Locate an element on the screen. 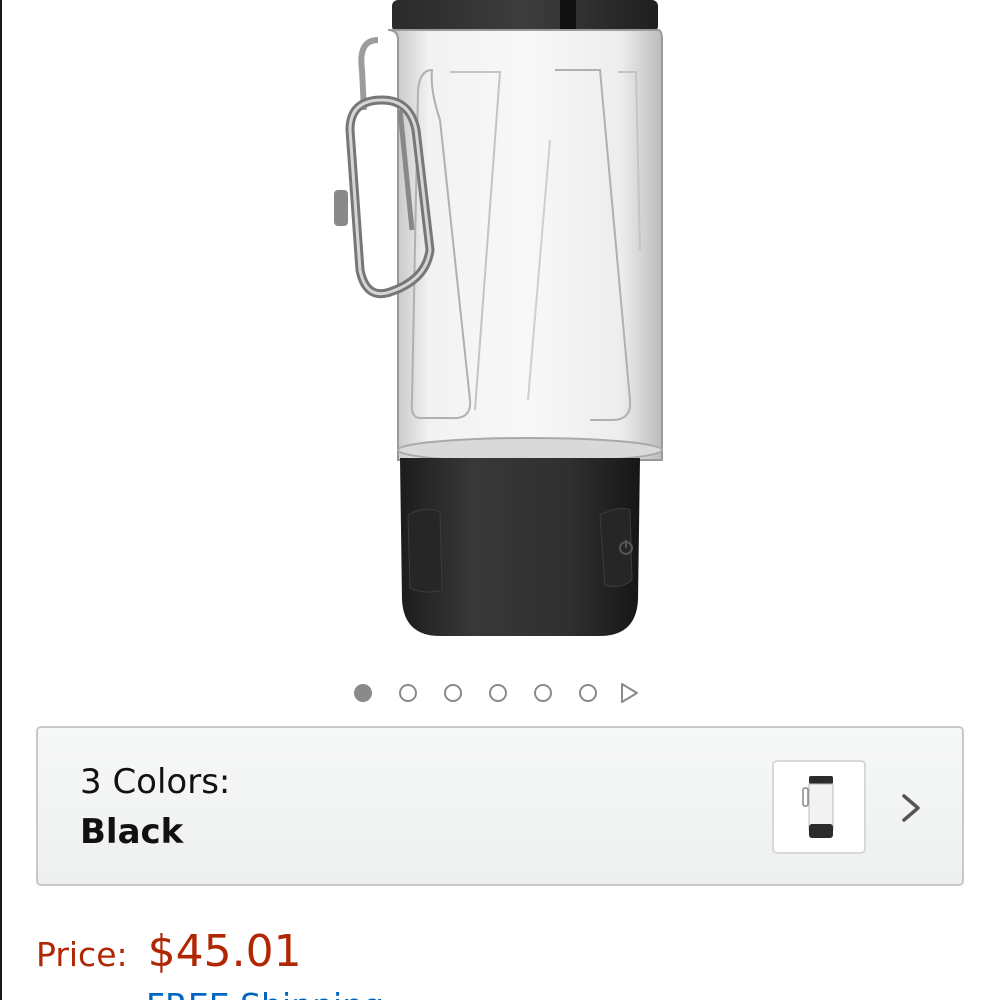  color-variation-selector: 3 Colors: Black is located at coordinates (500, 806).